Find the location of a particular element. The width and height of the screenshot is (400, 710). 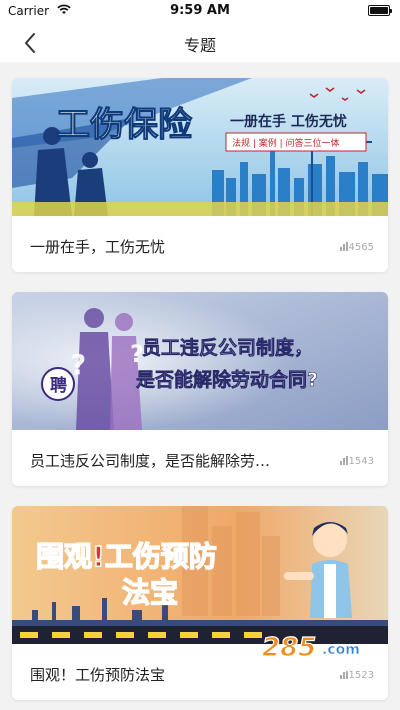

banner-line-2: 法宝 is located at coordinates (150, 592).